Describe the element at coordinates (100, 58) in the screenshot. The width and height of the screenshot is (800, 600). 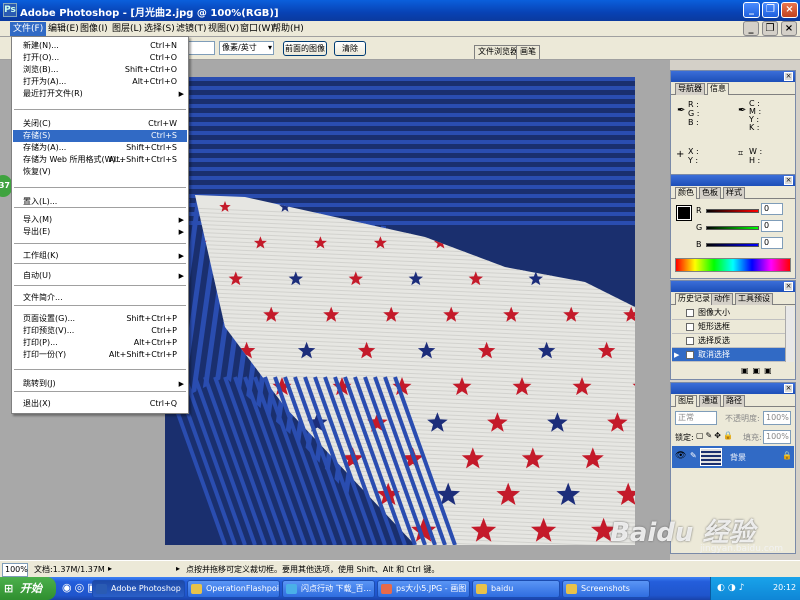
I see `file-menu-item: 打开(O)... Ctrl+O` at that location.